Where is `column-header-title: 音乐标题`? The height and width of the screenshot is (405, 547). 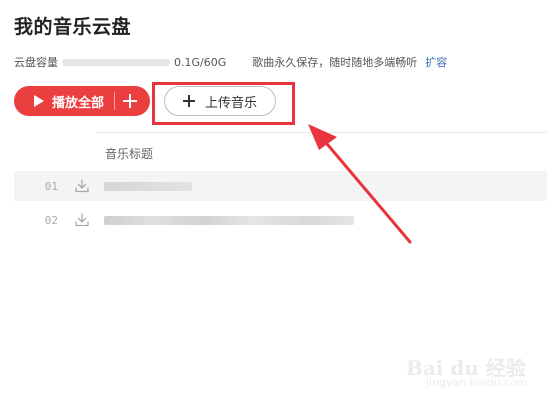
column-header-title: 音乐标题 is located at coordinates (129, 154).